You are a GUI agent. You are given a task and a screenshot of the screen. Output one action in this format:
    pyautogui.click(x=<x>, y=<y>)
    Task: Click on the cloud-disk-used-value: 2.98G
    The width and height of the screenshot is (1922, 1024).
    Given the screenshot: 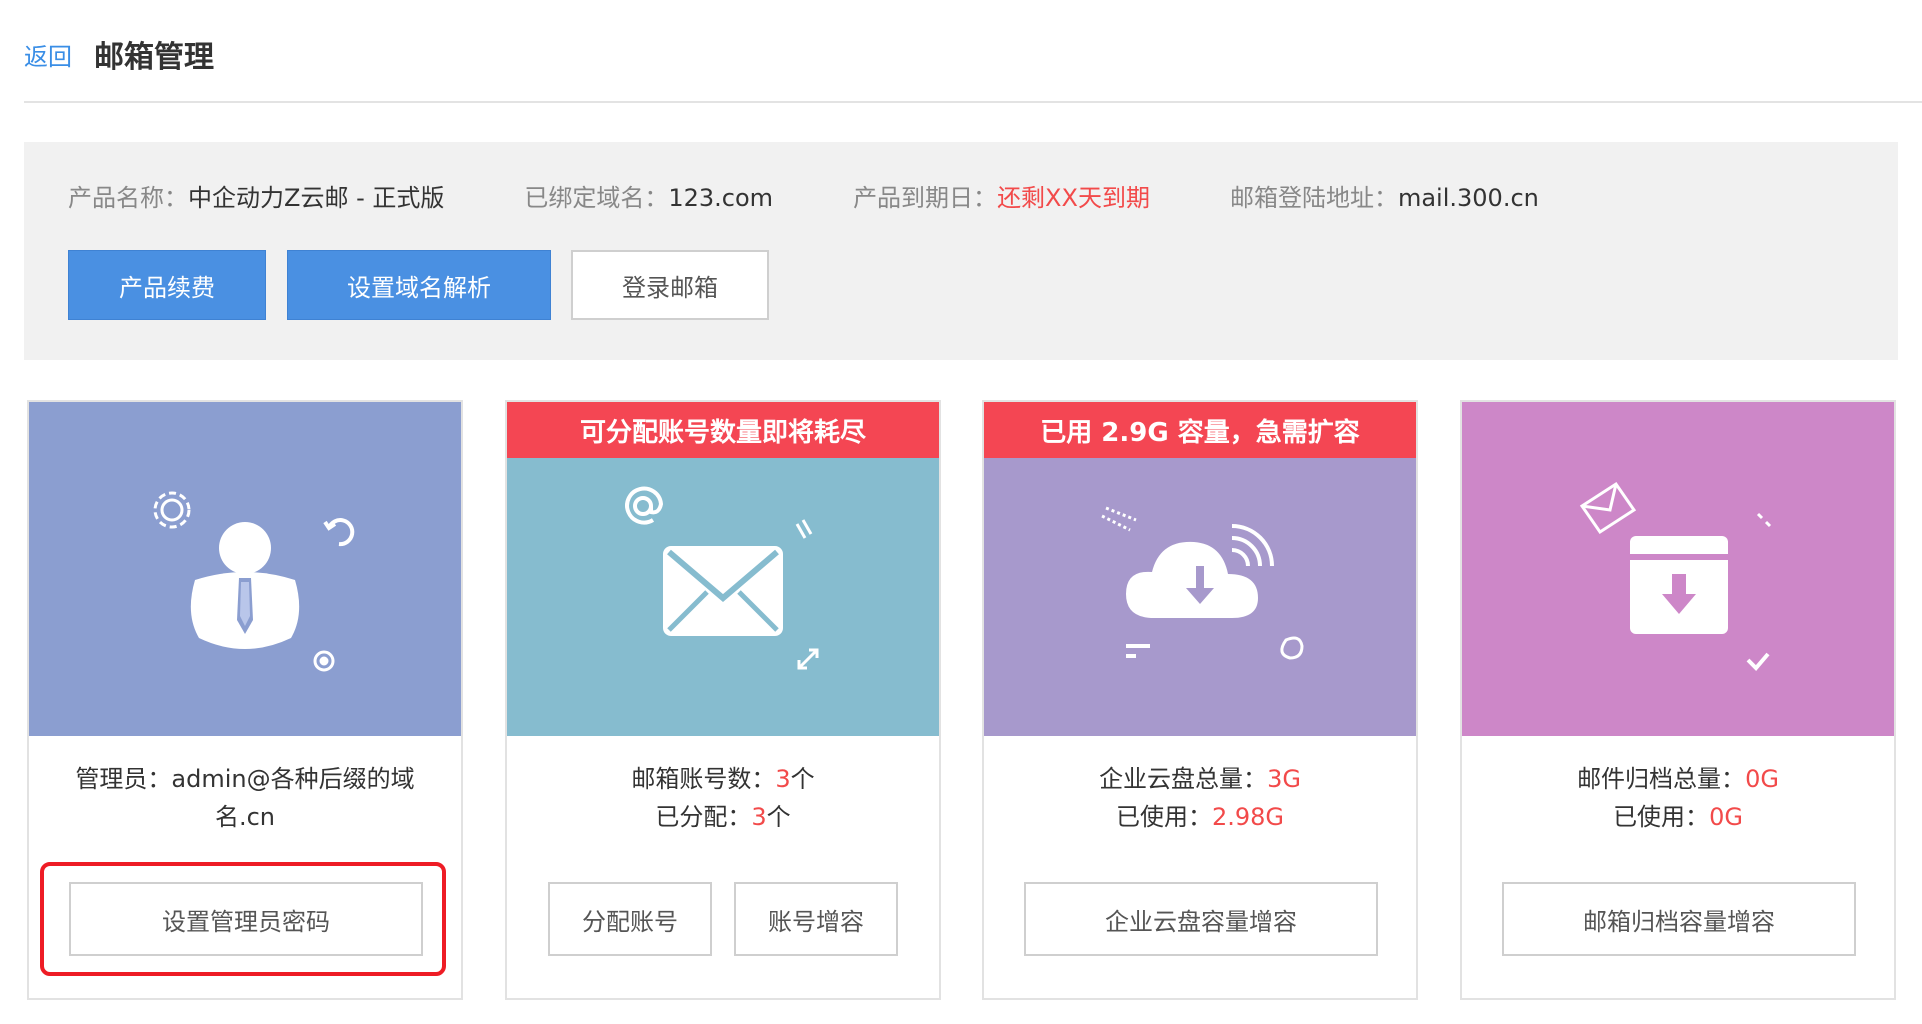 What is the action you would take?
    pyautogui.click(x=1248, y=817)
    